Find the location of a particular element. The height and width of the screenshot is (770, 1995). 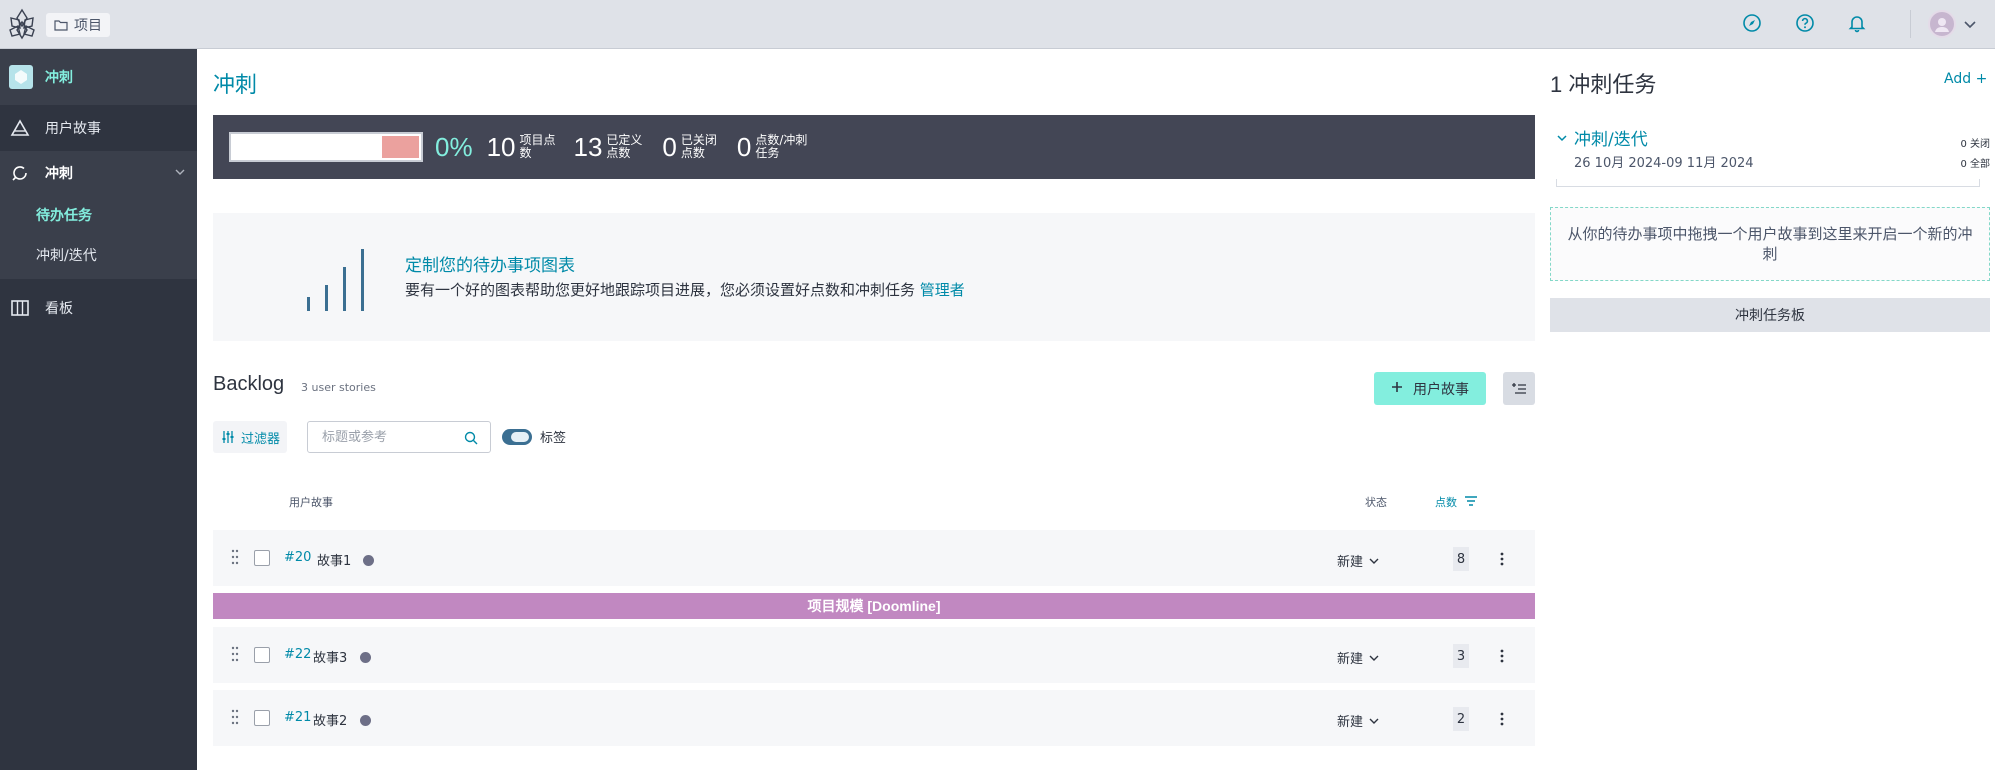

stat-value: 10 is located at coordinates (501, 146).